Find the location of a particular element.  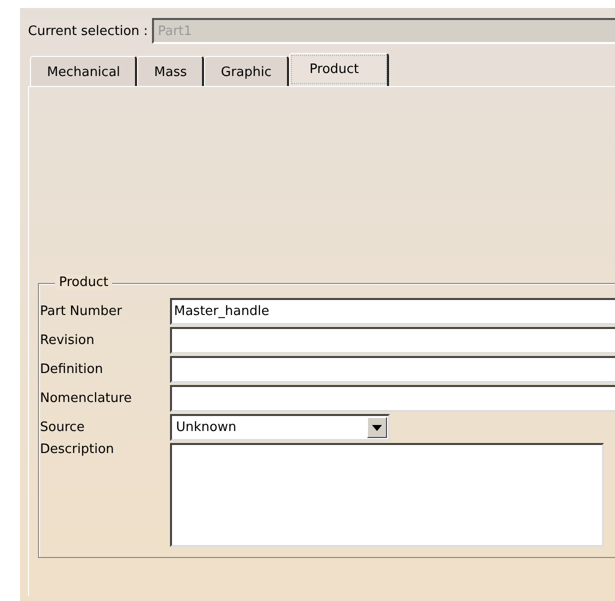

field-label: Definition is located at coordinates (72, 369).